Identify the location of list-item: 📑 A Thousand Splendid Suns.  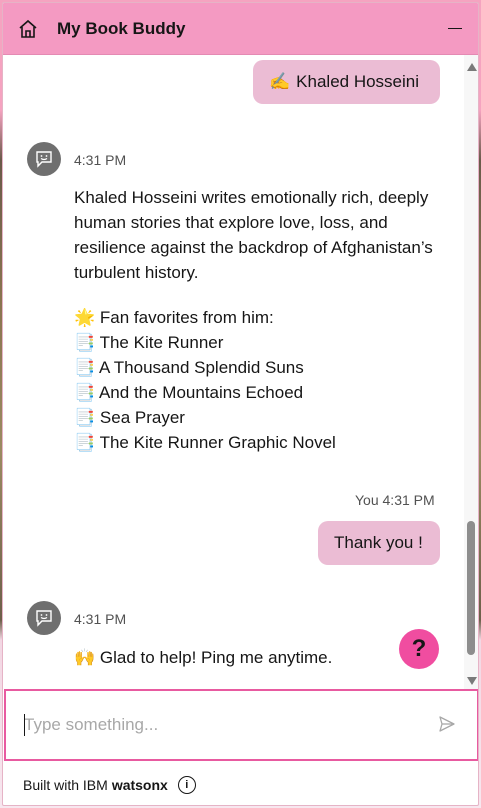
(264, 367).